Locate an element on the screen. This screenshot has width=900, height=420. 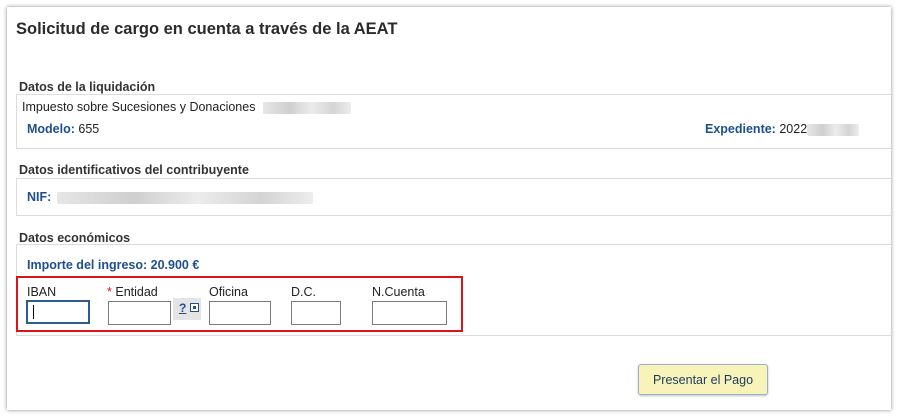
expediente-row: Expediente: 2022 is located at coordinates (782, 129).